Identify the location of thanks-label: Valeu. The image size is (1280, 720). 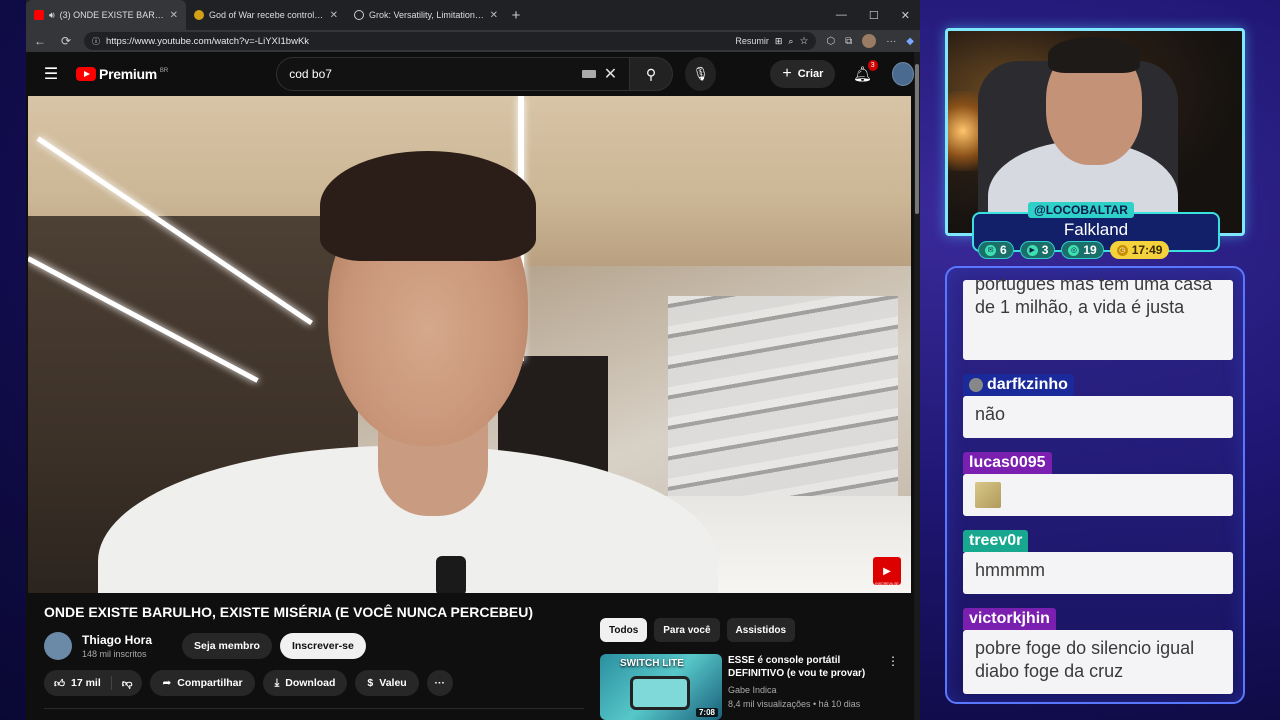
(393, 683).